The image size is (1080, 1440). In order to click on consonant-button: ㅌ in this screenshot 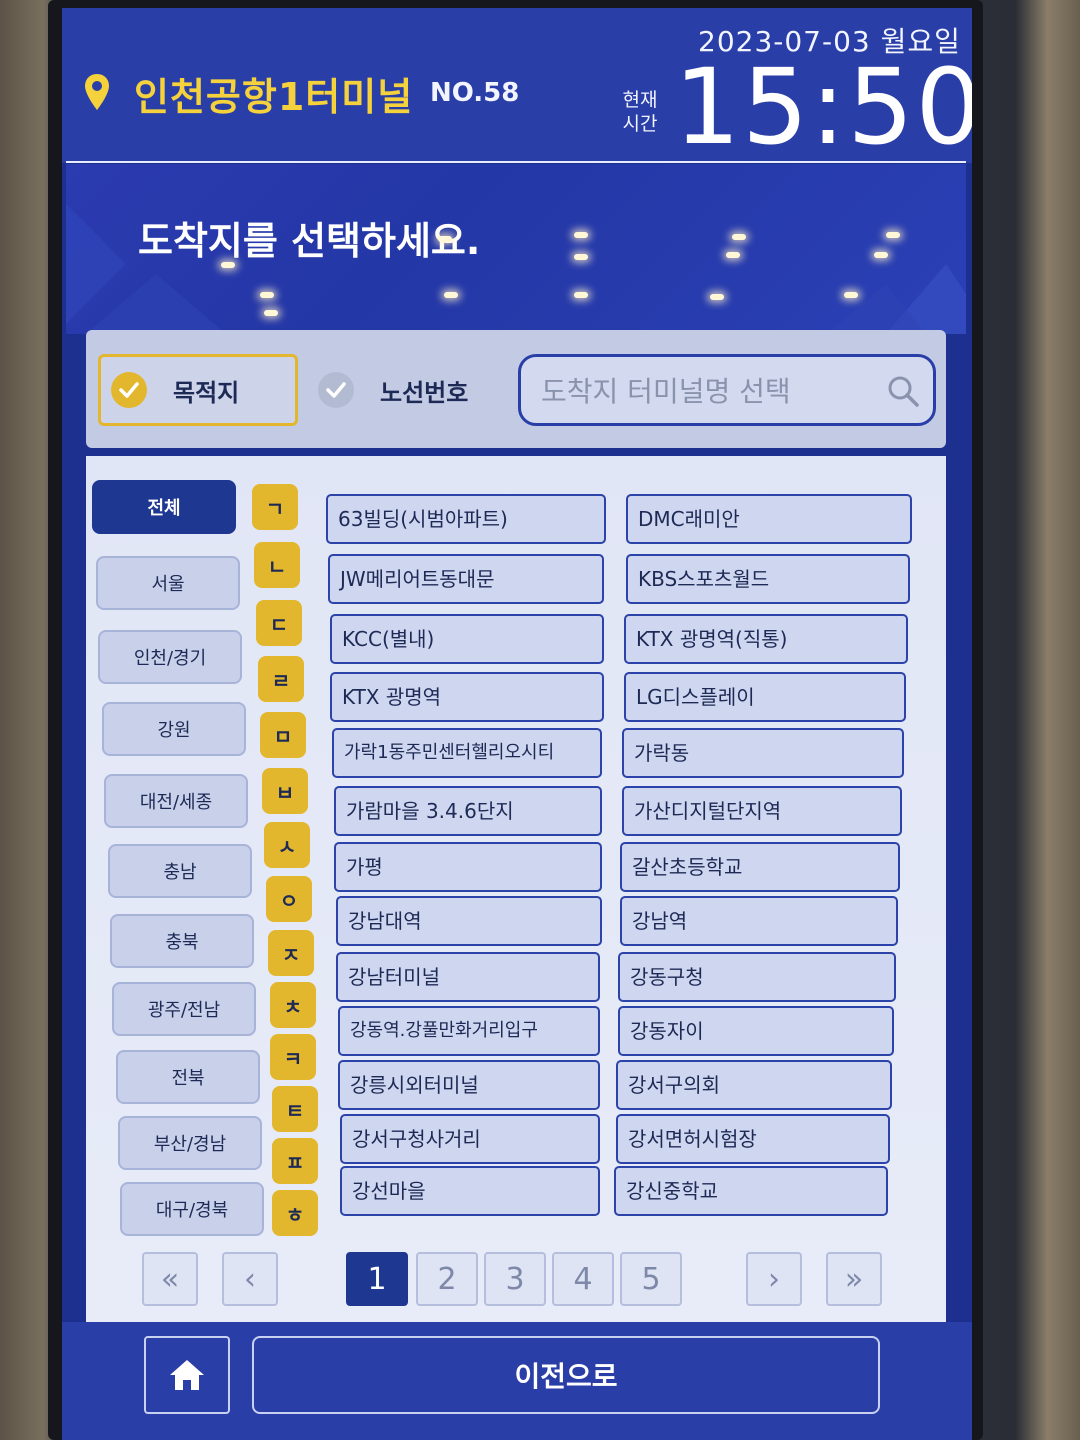, I will do `click(295, 1109)`.